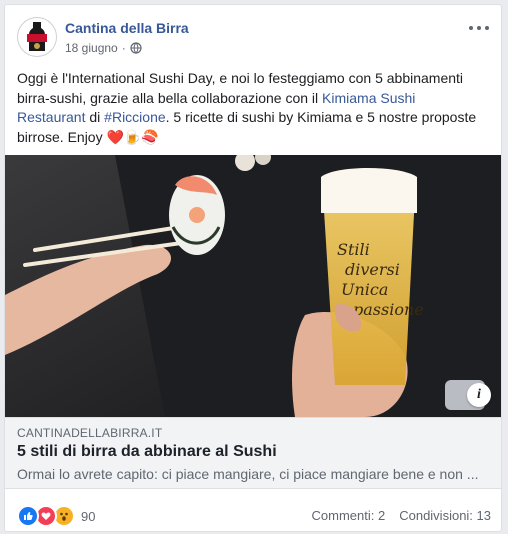  What do you see at coordinates (28, 516) in the screenshot?
I see `like-icon` at bounding box center [28, 516].